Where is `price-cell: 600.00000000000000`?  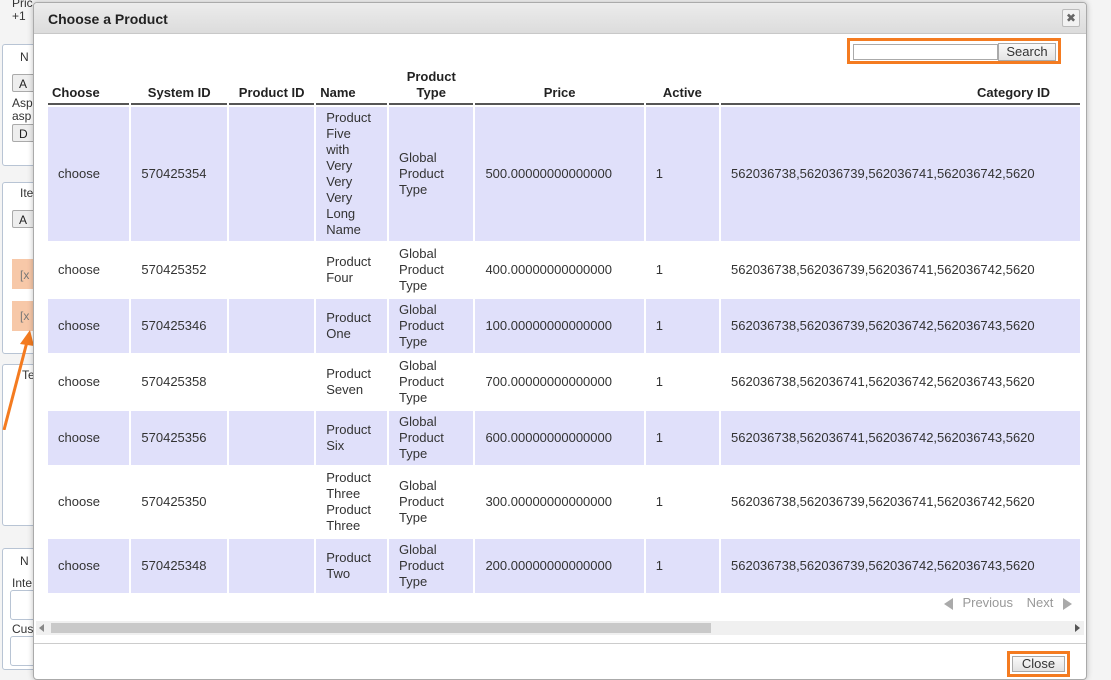 price-cell: 600.00000000000000 is located at coordinates (559, 438).